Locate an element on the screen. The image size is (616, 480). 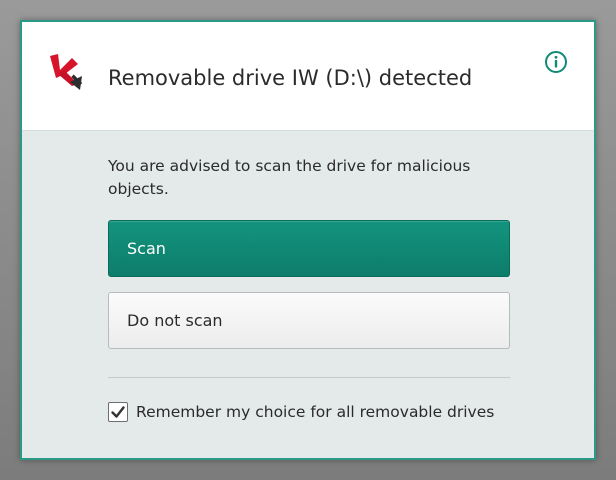
scan-button-label: Scan is located at coordinates (146, 248).